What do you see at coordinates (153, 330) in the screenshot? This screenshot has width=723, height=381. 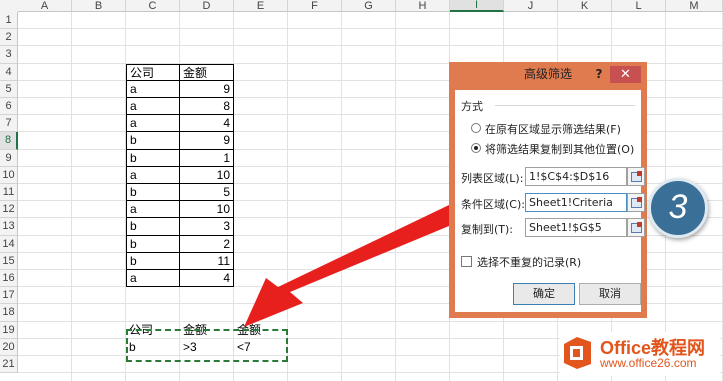 I see `criteria-header-cell: 公司` at bounding box center [153, 330].